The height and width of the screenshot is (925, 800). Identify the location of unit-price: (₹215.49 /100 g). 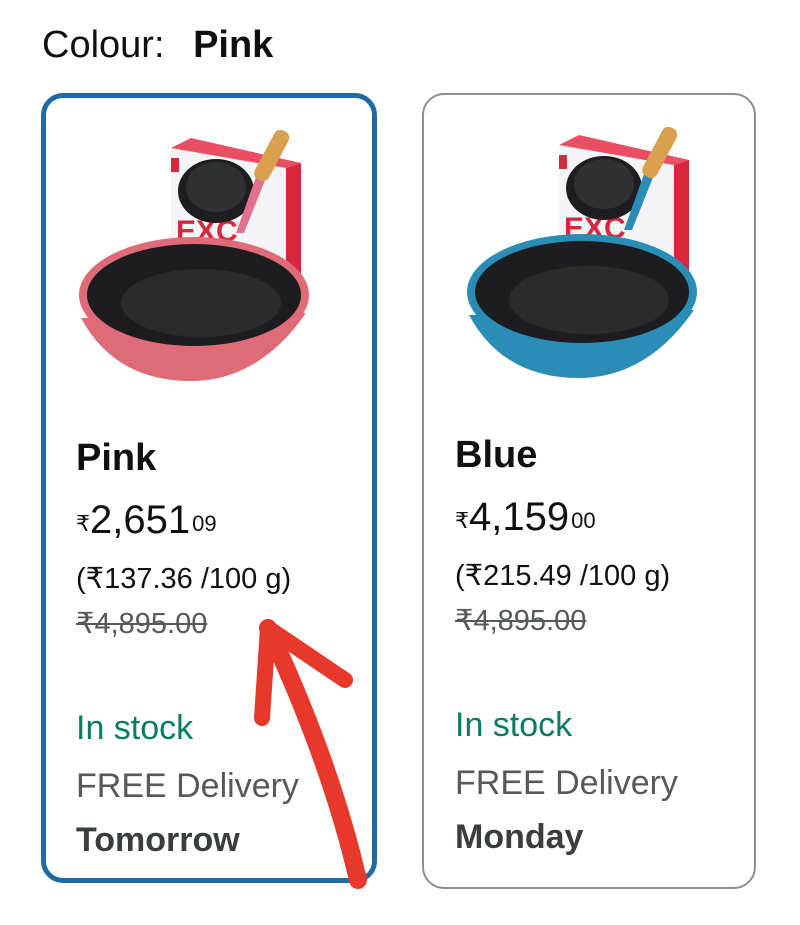
(563, 576).